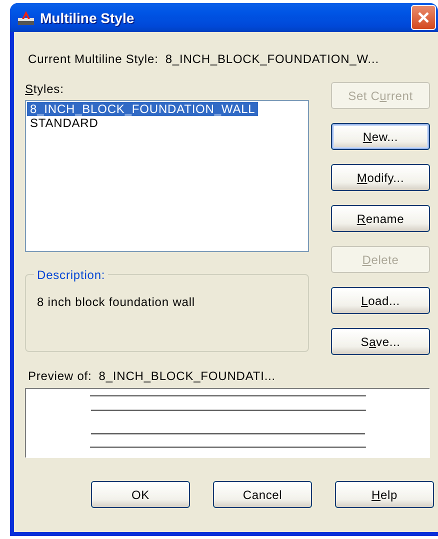  What do you see at coordinates (80, 123) in the screenshot?
I see `list-item: STANDARD` at bounding box center [80, 123].